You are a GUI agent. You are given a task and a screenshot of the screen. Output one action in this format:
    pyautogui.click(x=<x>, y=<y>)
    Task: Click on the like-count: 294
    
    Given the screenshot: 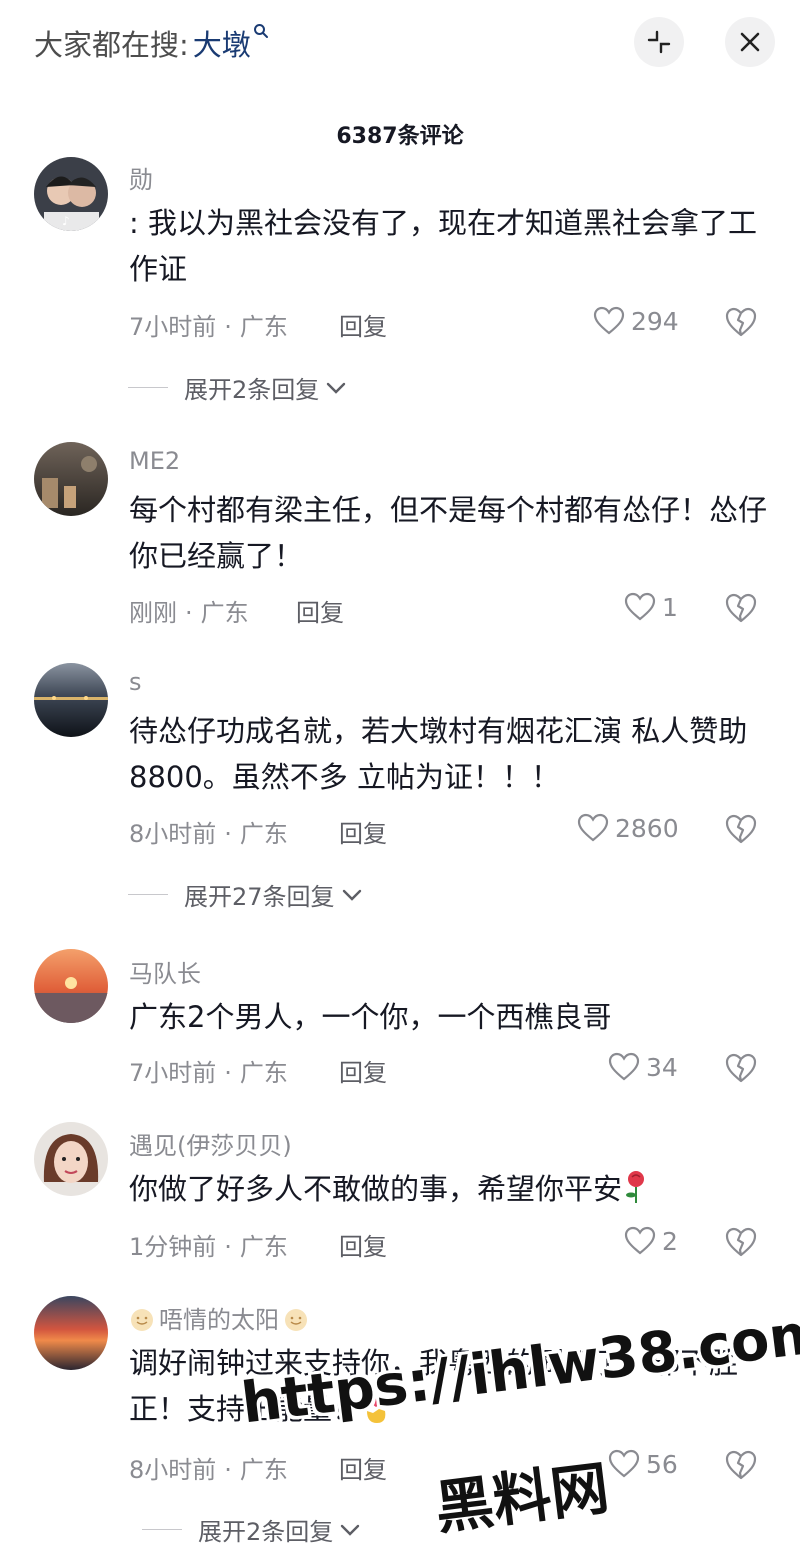 What is the action you would take?
    pyautogui.click(x=655, y=321)
    